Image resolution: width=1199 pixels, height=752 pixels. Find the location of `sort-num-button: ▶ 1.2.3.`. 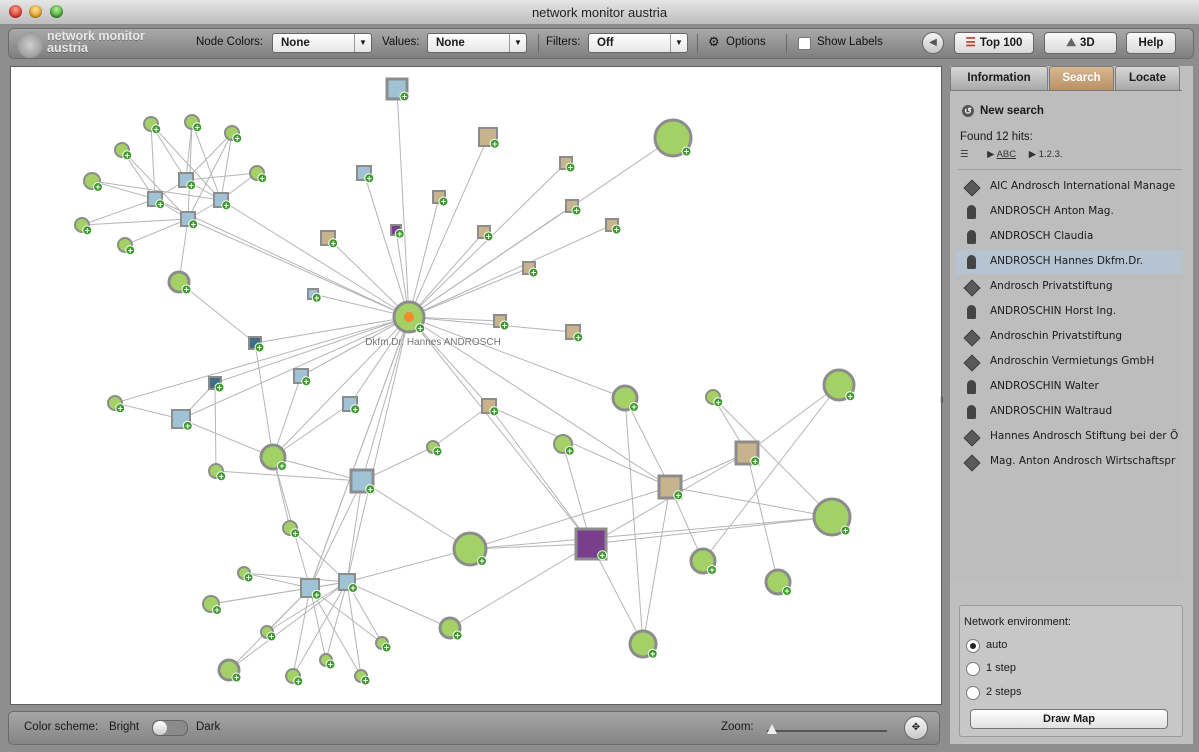

sort-num-button: ▶ 1.2.3. is located at coordinates (1046, 154).